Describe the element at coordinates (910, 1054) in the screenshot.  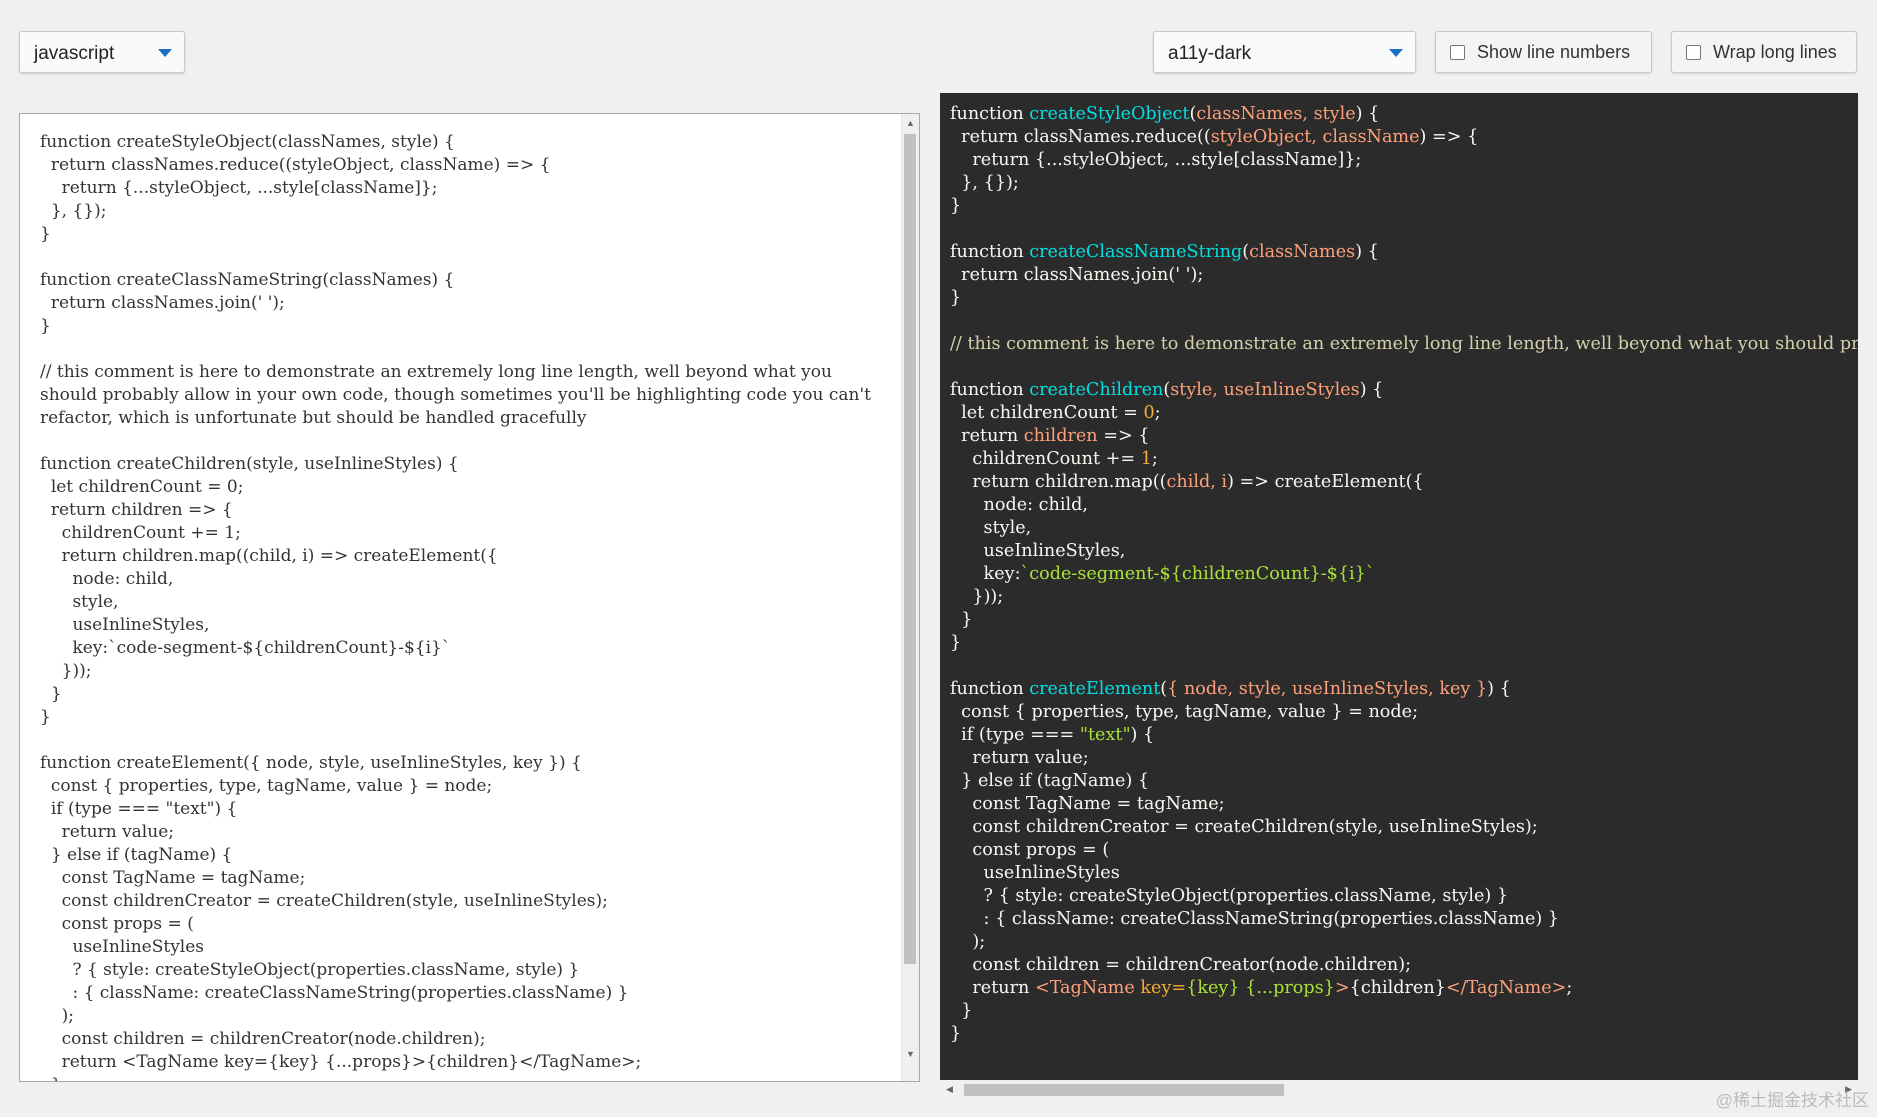
I see `scroll-down-icon: ▼` at that location.